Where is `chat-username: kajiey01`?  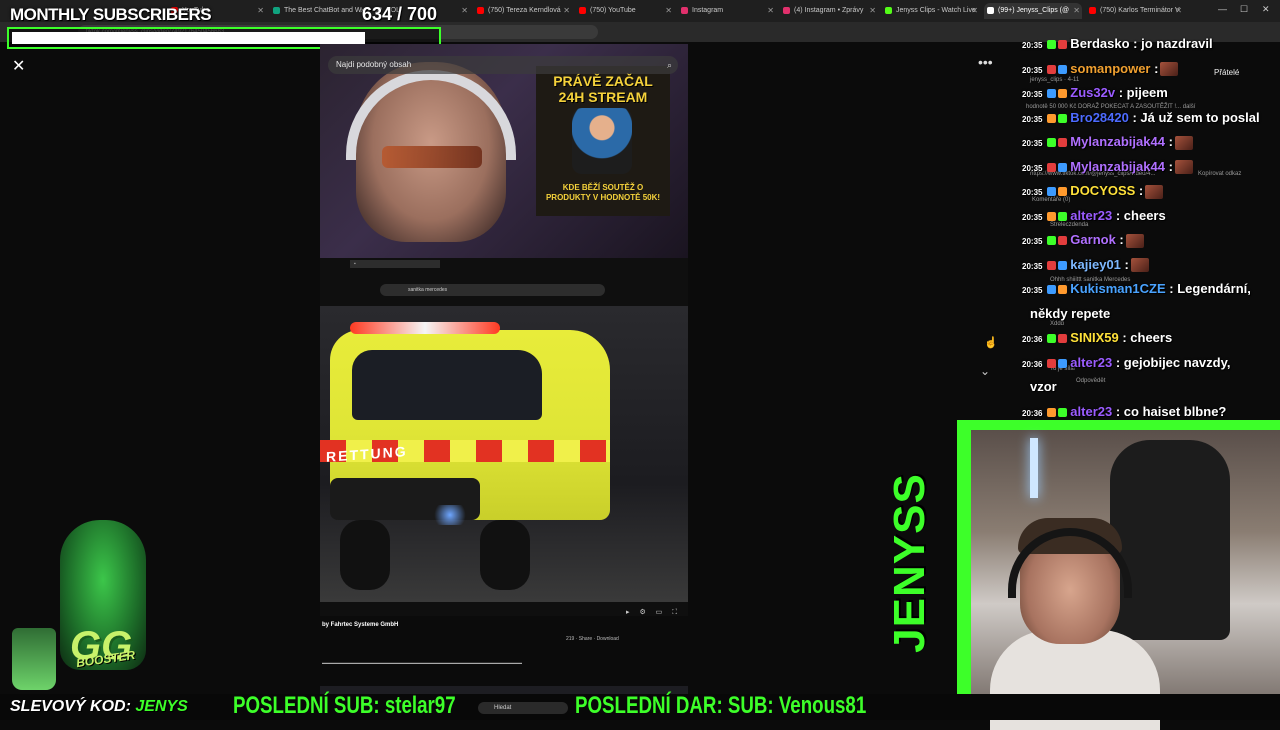
chat-username: kajiey01 is located at coordinates (1094, 264).